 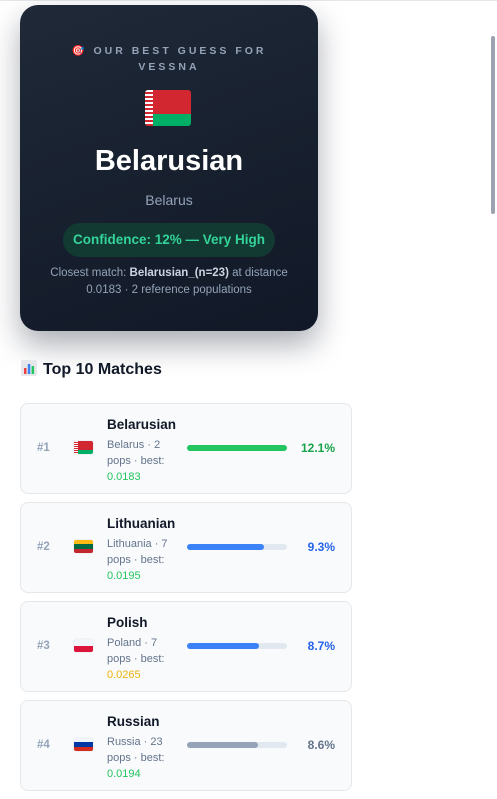 What do you see at coordinates (43, 547) in the screenshot?
I see `match-rank: #2` at bounding box center [43, 547].